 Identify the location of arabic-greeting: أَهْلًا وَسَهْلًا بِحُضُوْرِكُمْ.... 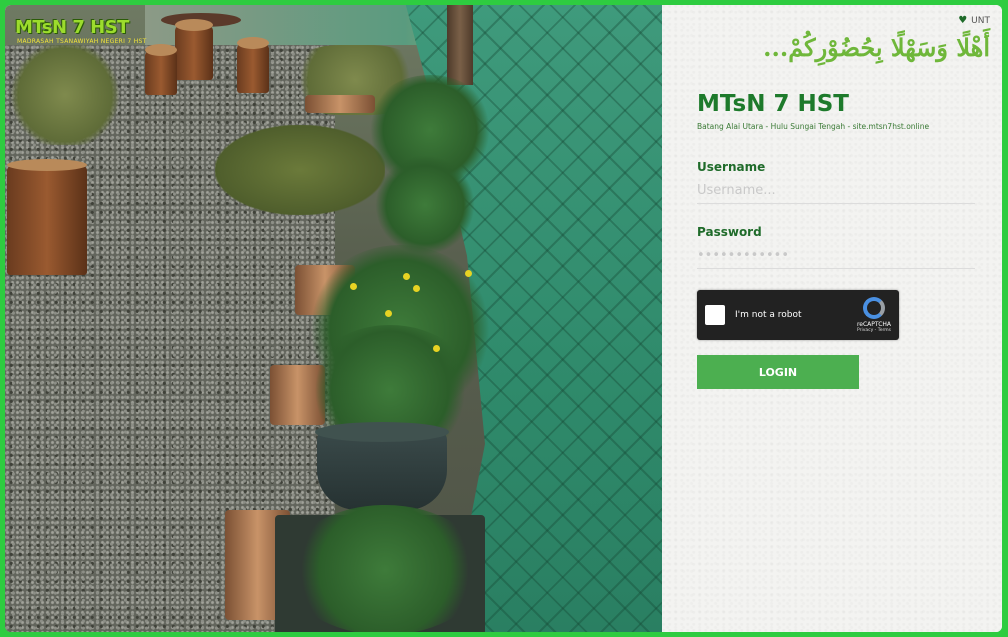
(876, 47).